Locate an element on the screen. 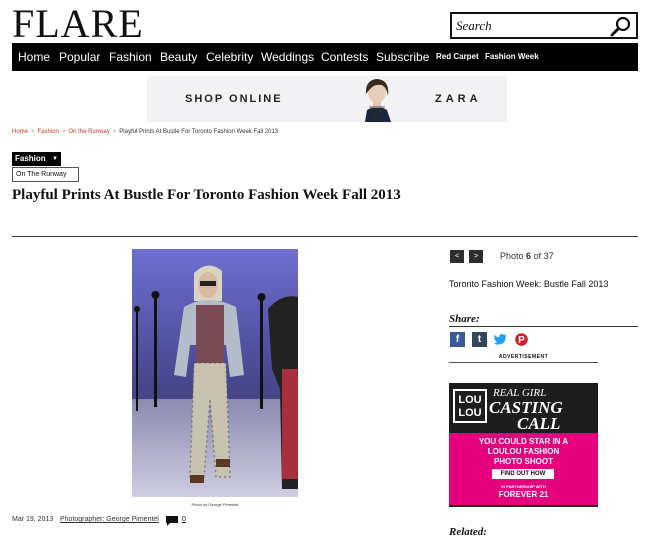 Image resolution: width=672 pixels, height=543 pixels. ad-star-line-1: YOU COULD STAR IN A is located at coordinates (523, 441).